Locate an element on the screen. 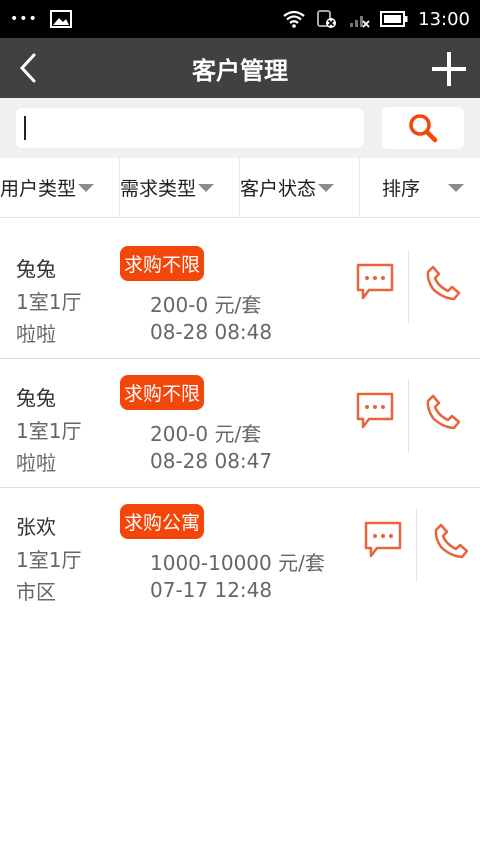 The height and width of the screenshot is (854, 480). demand-tag: 求购公寓 is located at coordinates (162, 521).